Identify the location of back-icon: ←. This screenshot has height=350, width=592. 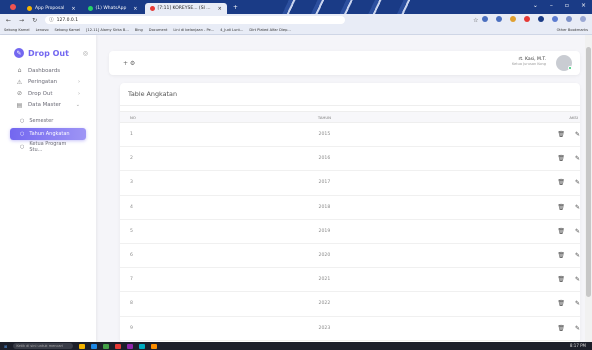
(8, 20).